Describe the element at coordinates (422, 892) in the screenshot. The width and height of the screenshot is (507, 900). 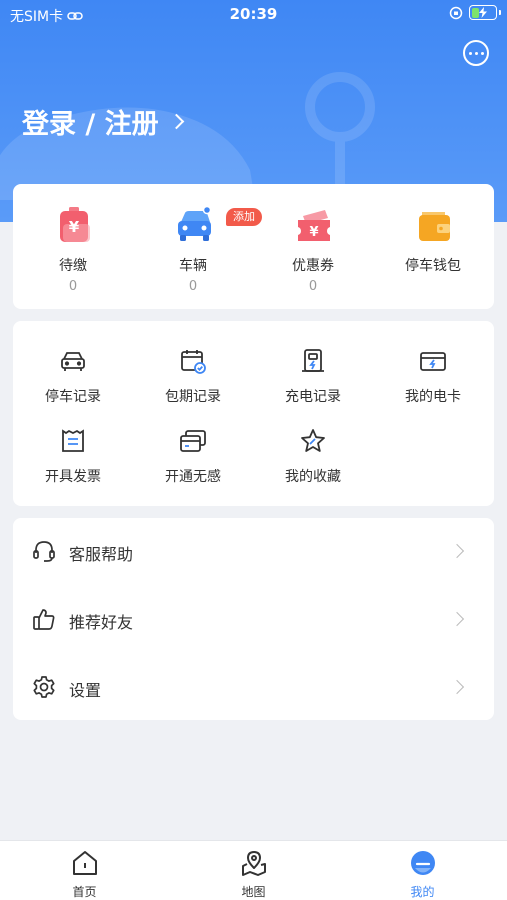
I see `tab-label: 我的` at that location.